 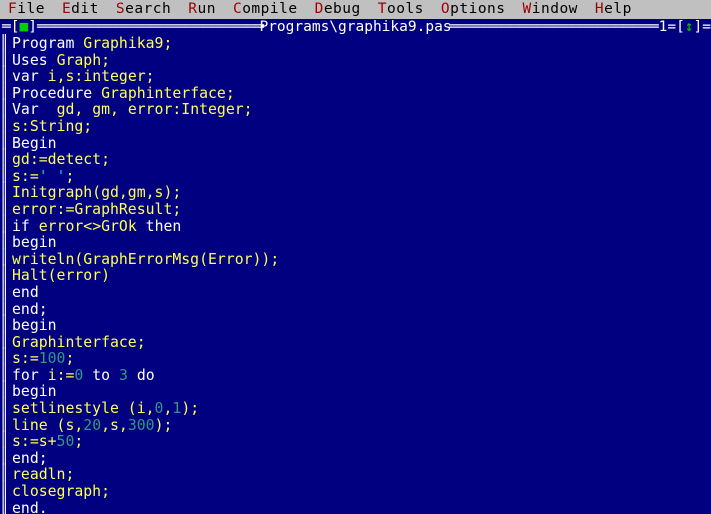 I want to click on code-token-id: Graph;, so click(x=83, y=60).